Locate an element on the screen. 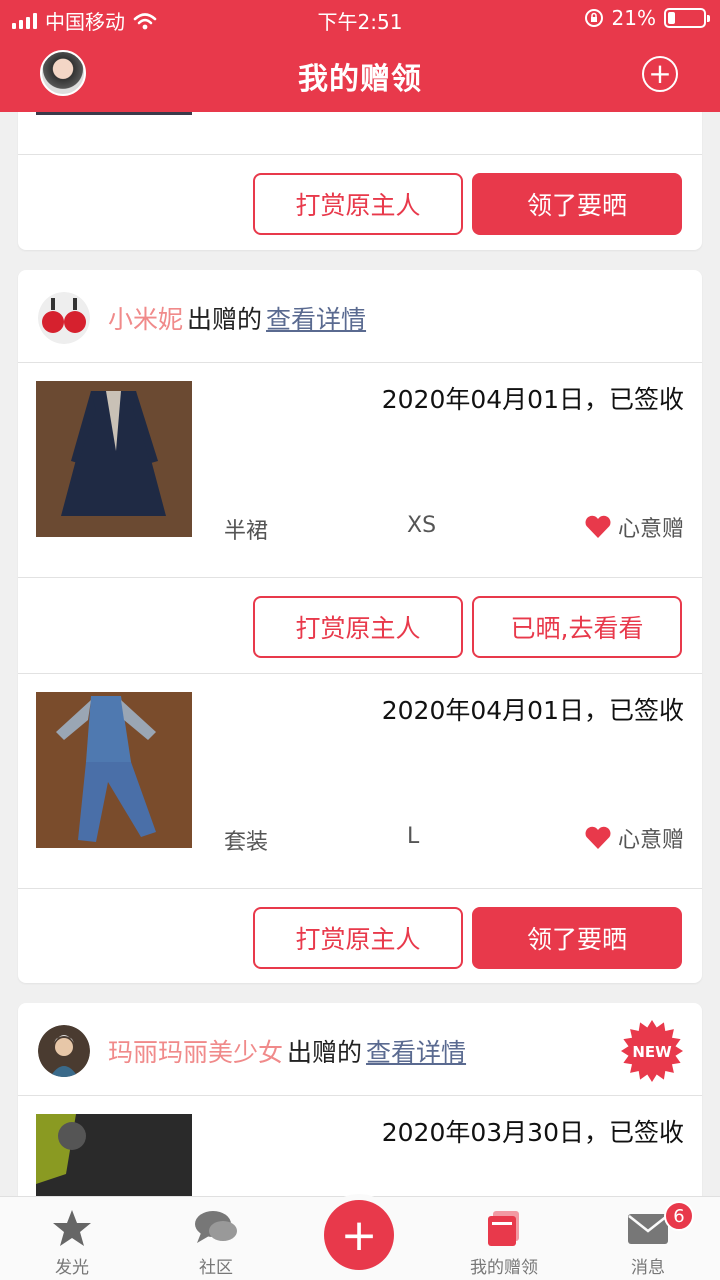  gift-item: 2020年03月30日，已签收 is located at coordinates (360, 1145).